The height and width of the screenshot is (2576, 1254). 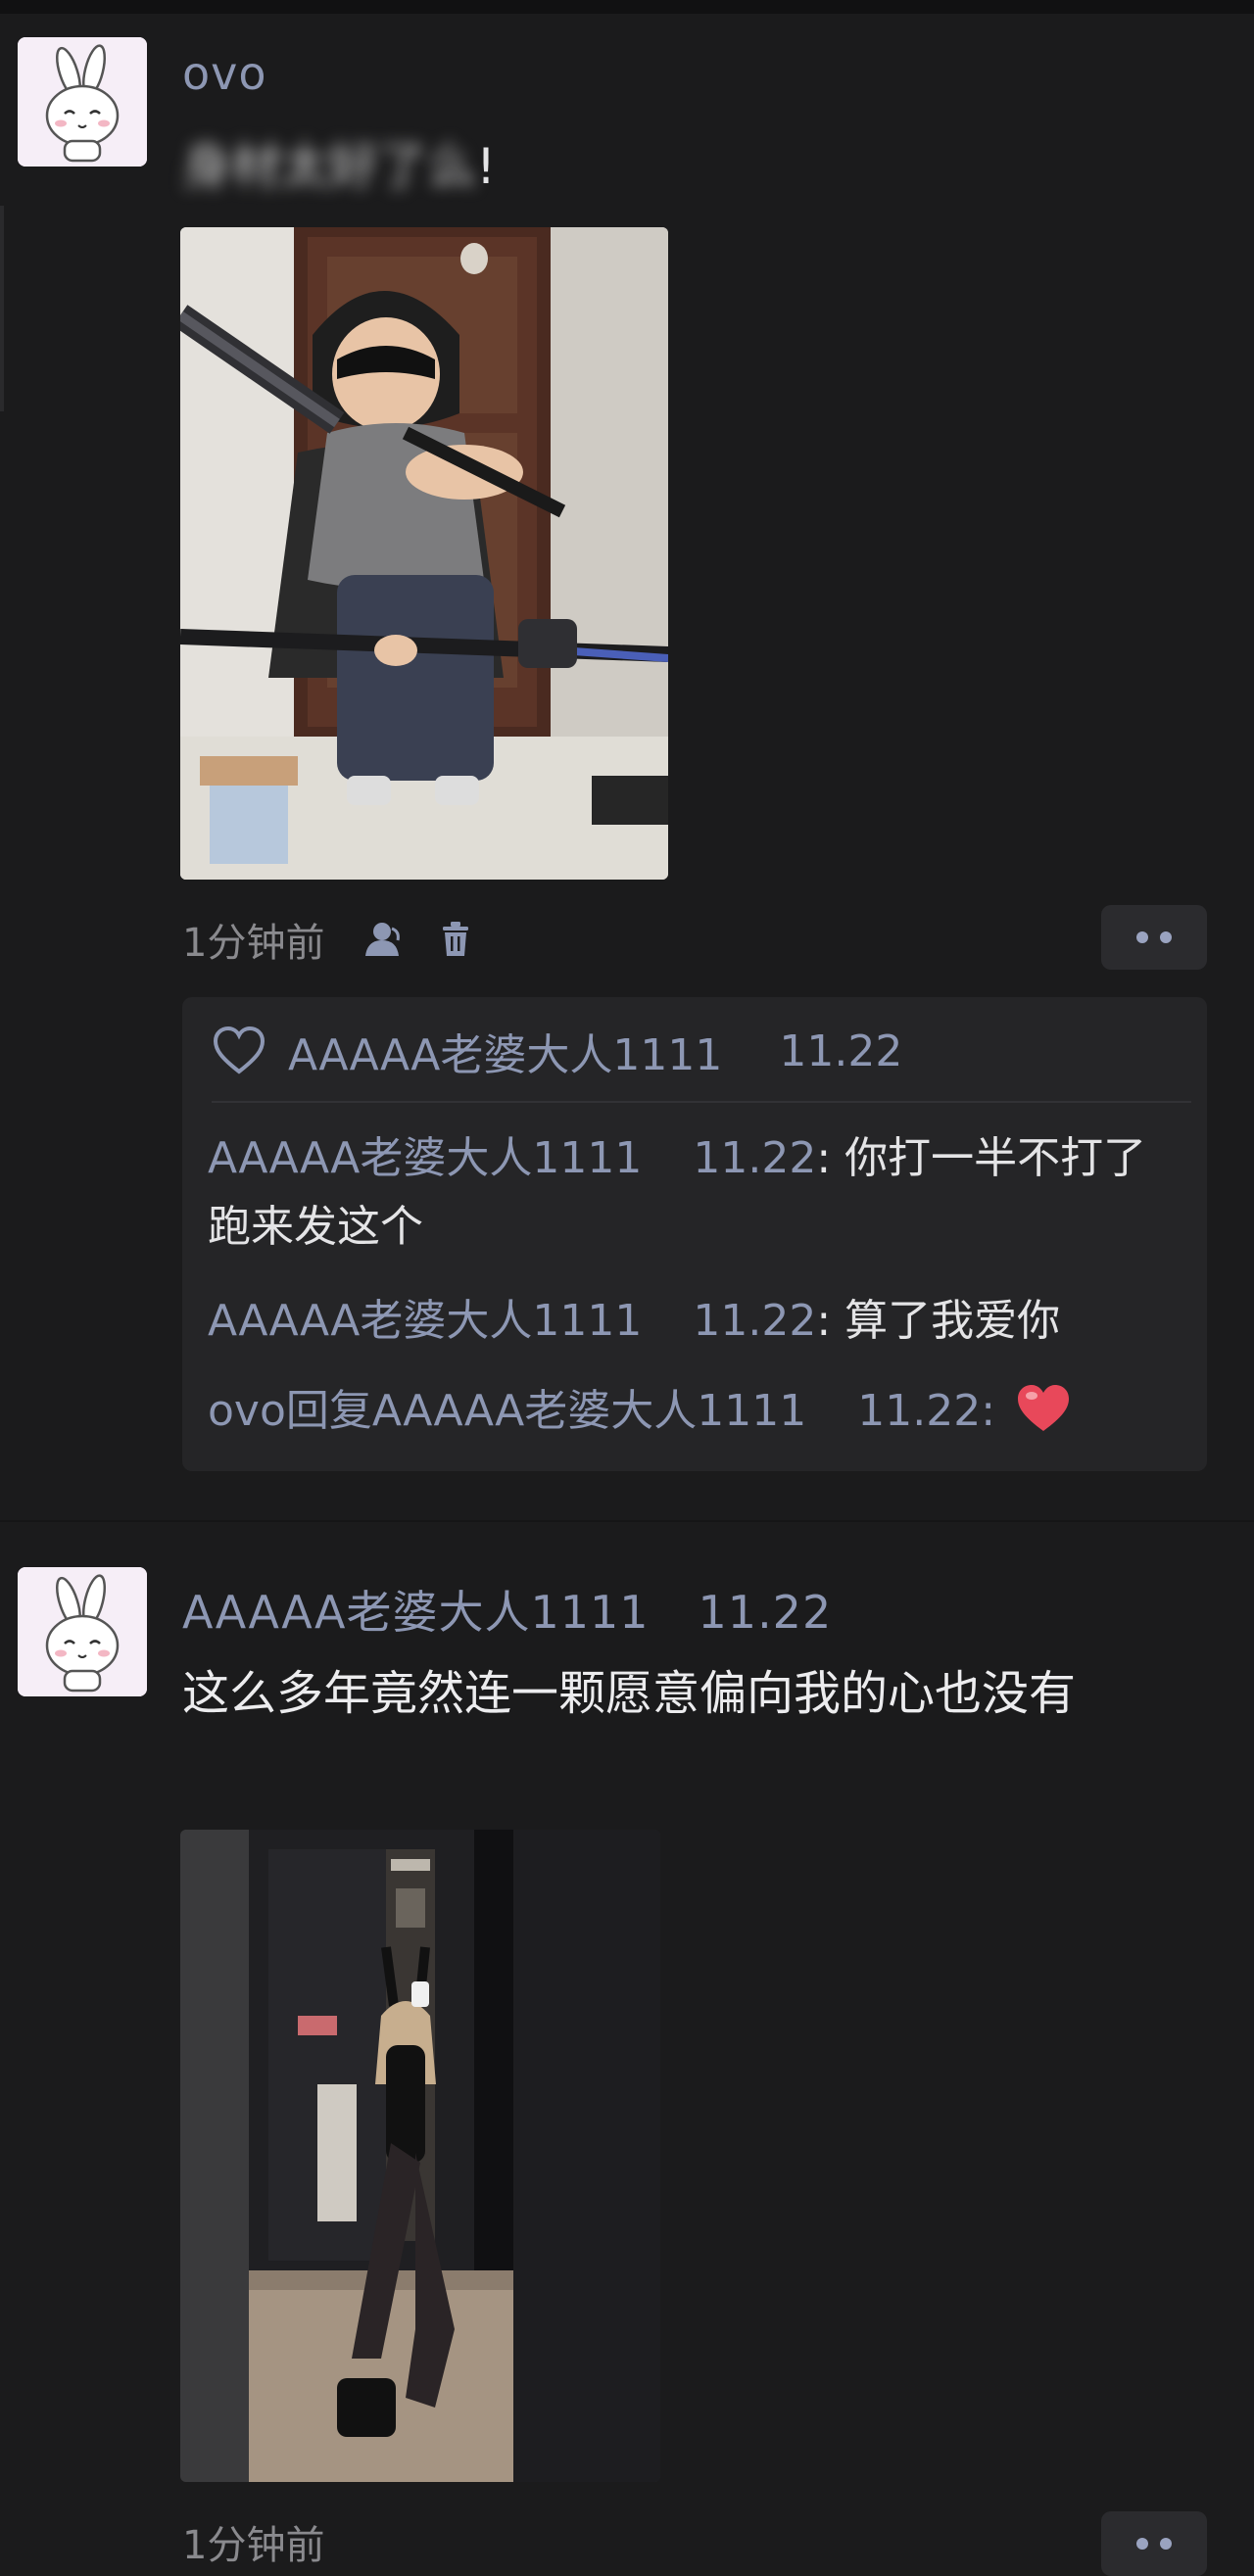 I want to click on author-name-text: ovo, so click(x=224, y=73).